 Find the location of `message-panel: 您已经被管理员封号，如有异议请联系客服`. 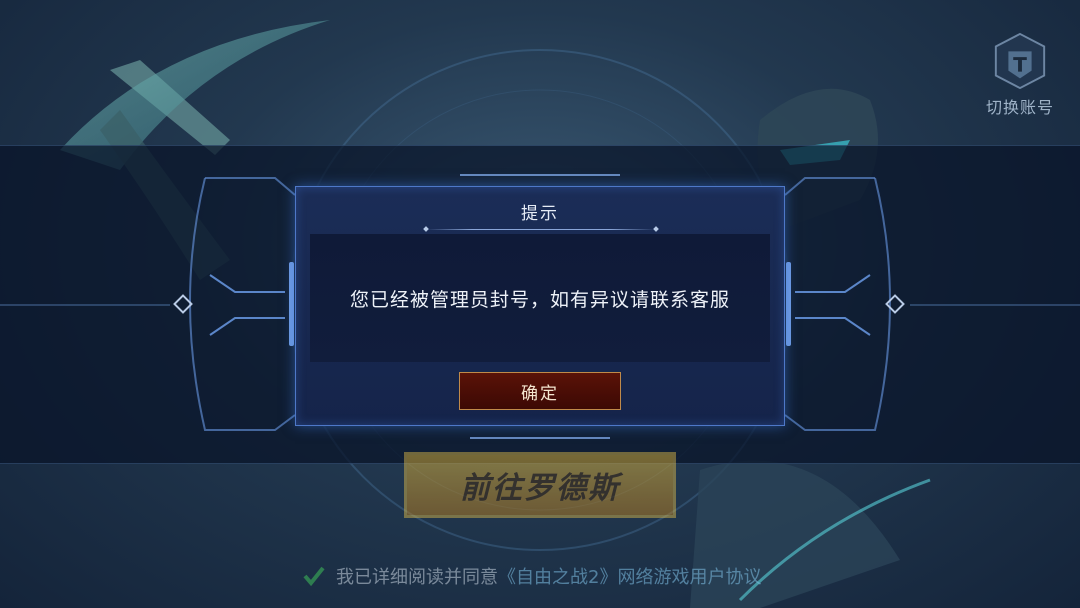

message-panel: 您已经被管理员封号，如有异议请联系客服 is located at coordinates (540, 298).